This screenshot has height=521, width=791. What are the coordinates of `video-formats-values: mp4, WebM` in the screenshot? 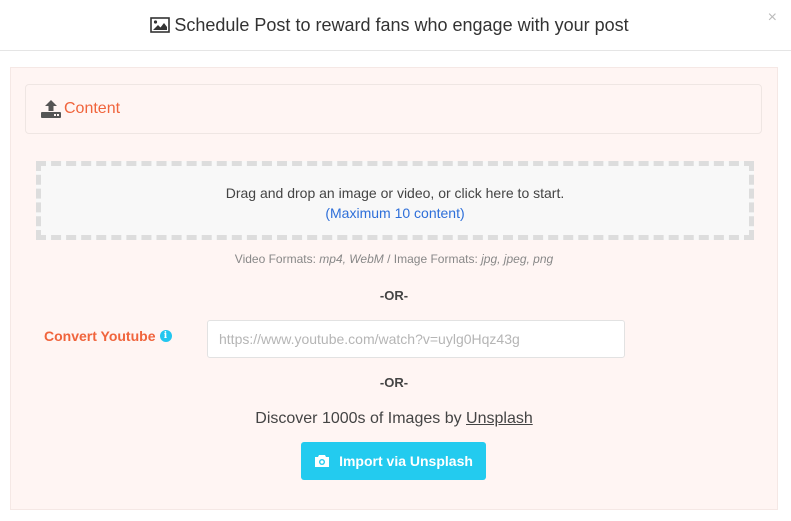 It's located at (351, 259).